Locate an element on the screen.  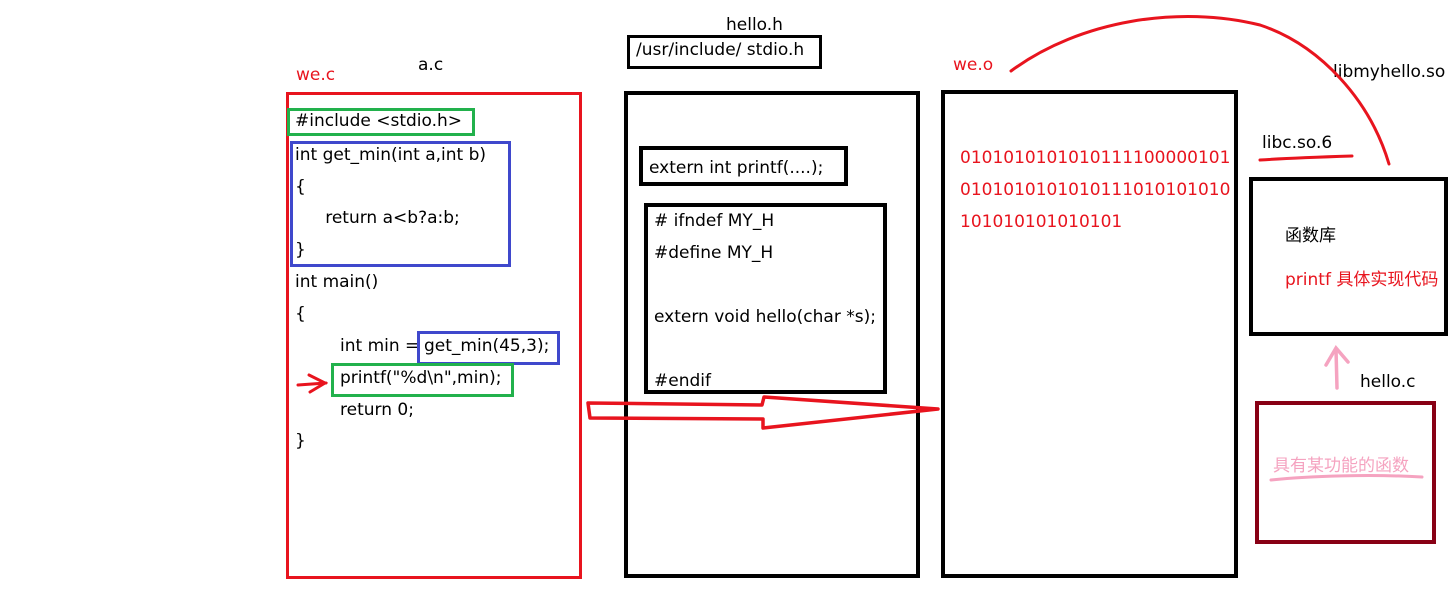
libc-underline is located at coordinates (1306, 158).